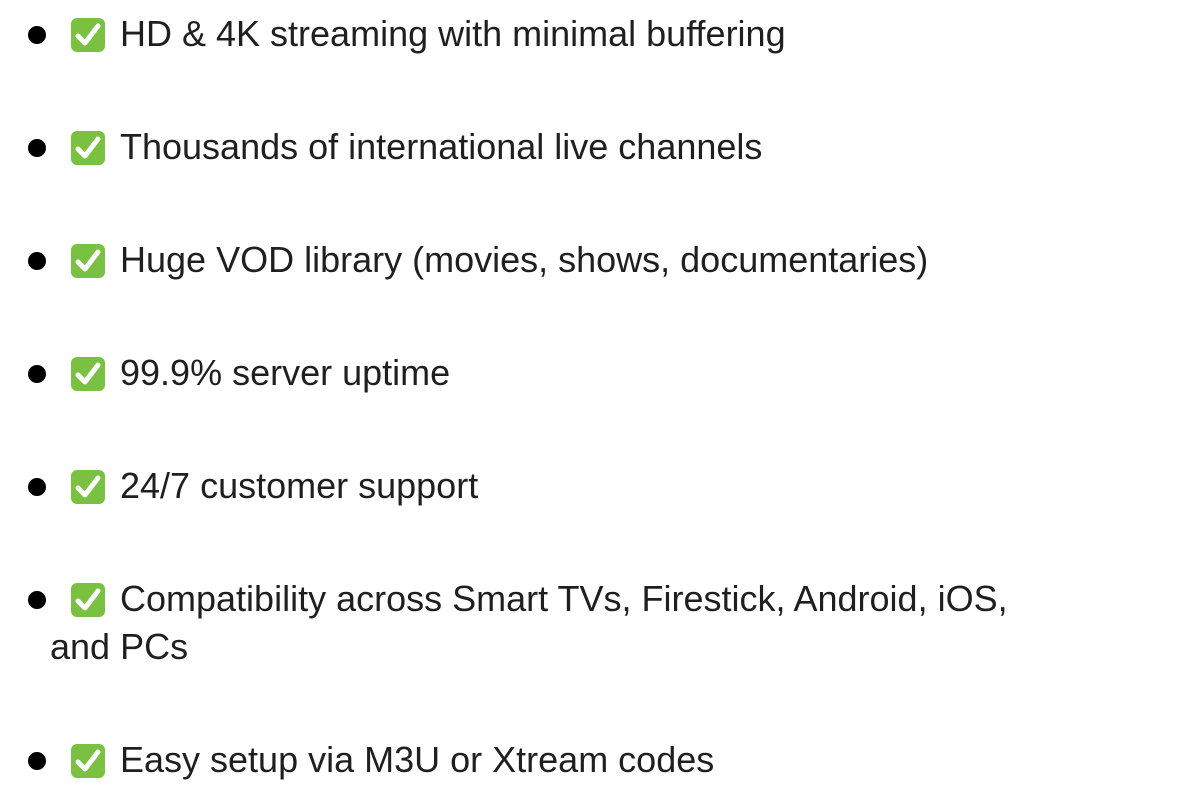  What do you see at coordinates (119, 646) in the screenshot?
I see `feature-text-continuation: and PCs` at bounding box center [119, 646].